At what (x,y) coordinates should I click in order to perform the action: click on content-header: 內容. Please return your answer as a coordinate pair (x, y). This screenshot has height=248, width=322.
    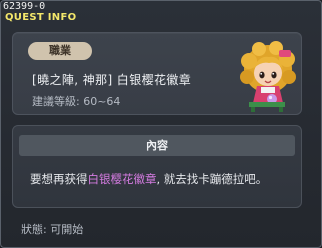
    Looking at the image, I should click on (157, 145).